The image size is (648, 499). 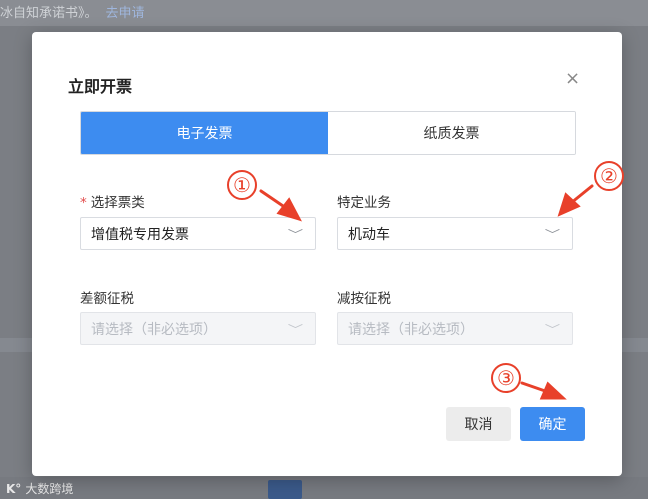 I want to click on arrow-1-line, so click(x=273, y=199).